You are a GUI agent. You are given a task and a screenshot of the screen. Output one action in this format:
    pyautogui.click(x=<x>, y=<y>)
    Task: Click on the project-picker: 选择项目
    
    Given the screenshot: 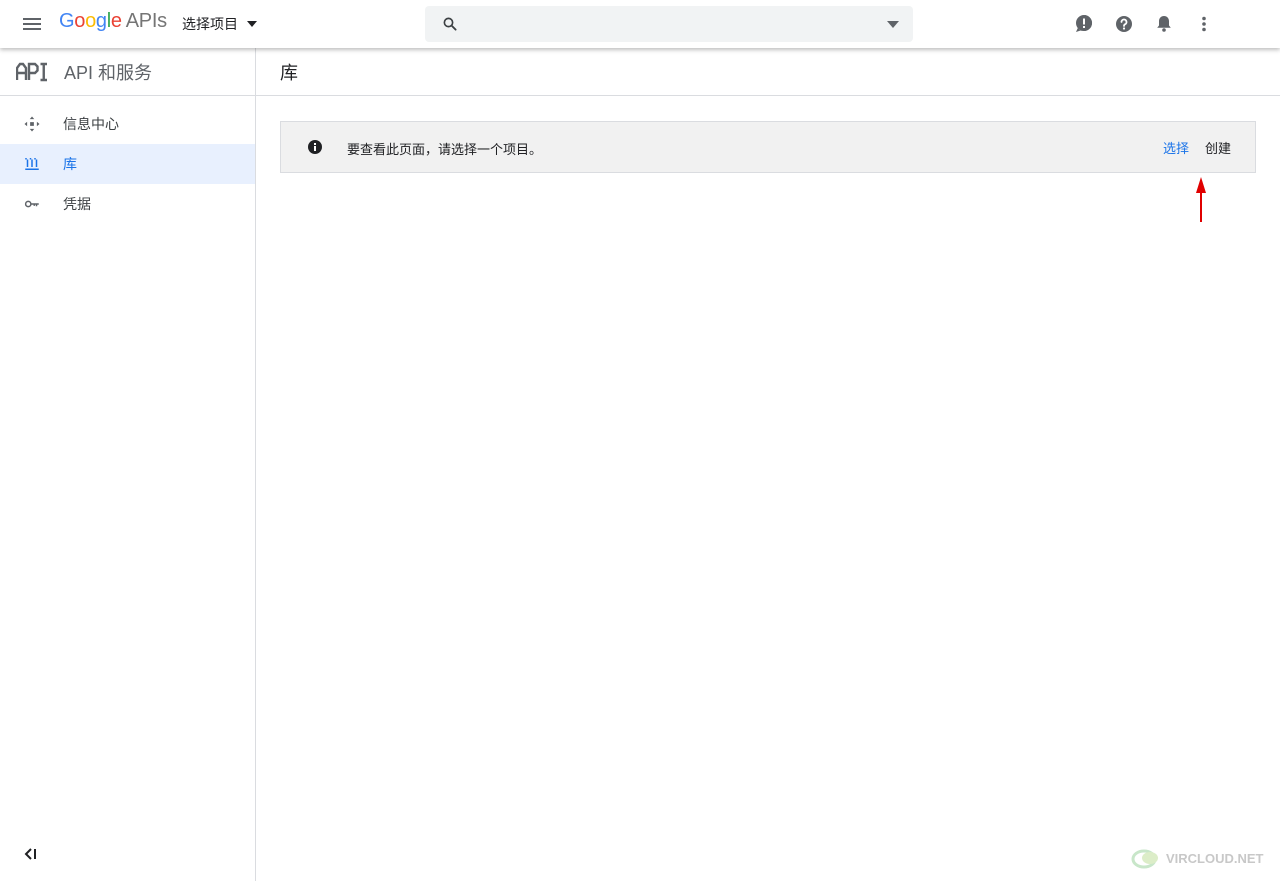 What is the action you would take?
    pyautogui.click(x=219, y=24)
    